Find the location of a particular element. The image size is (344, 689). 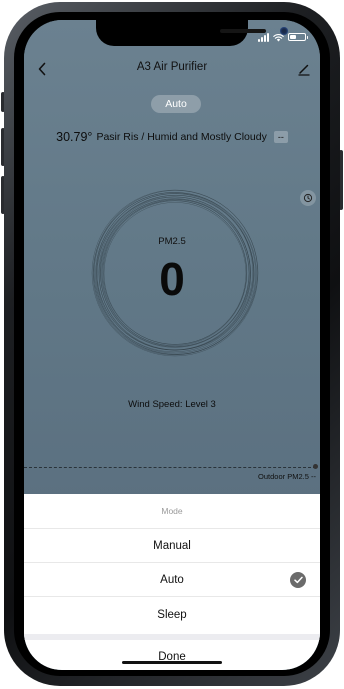

outdoor-pm25-marker is located at coordinates (315, 466).